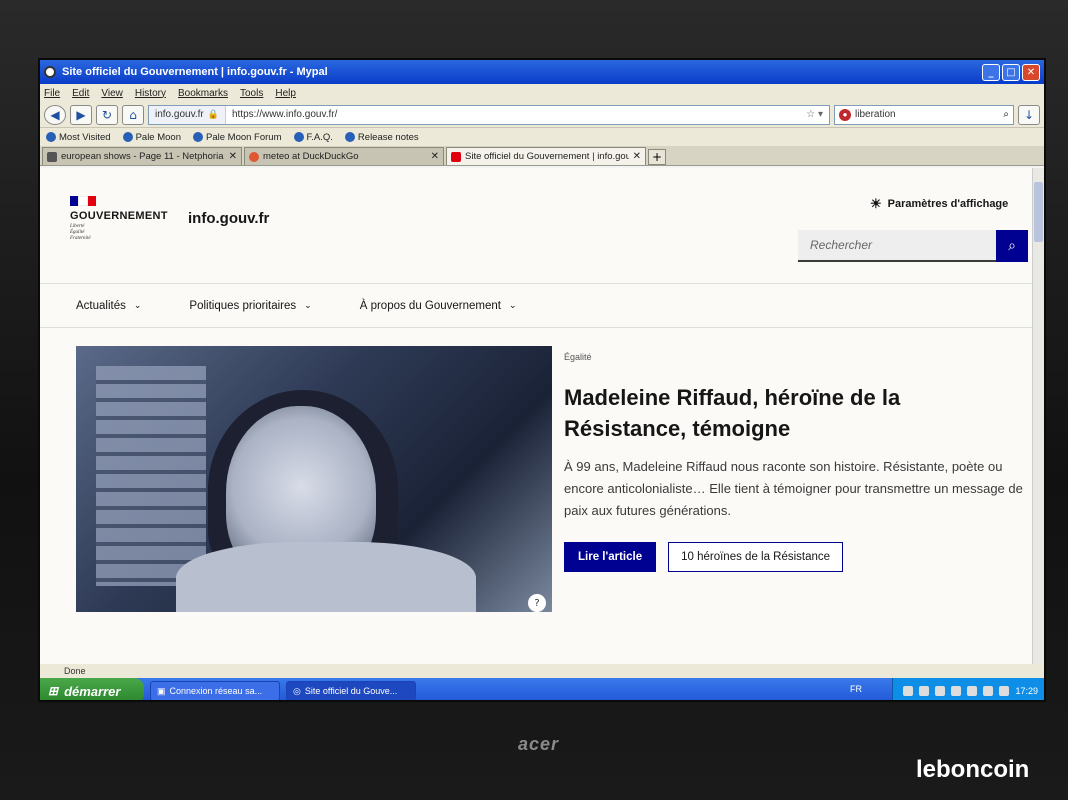 This screenshot has height=800, width=1068. I want to click on reload-button: ↻, so click(107, 114).